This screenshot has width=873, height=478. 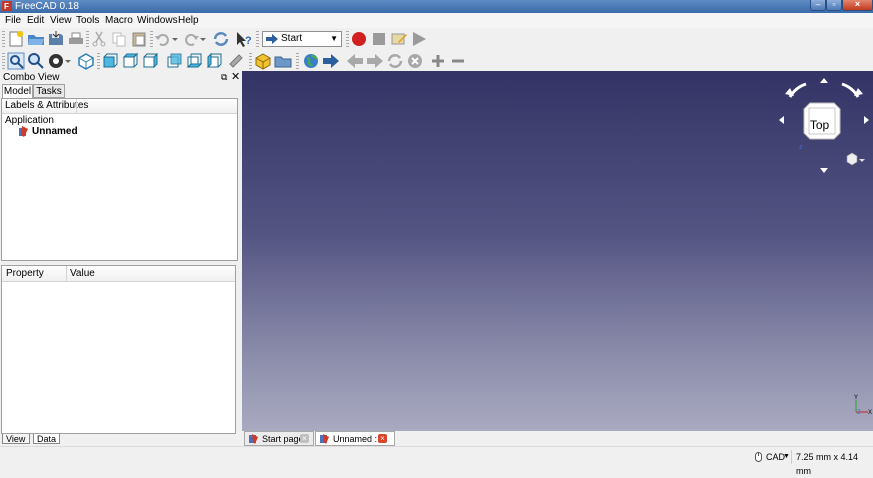 What do you see at coordinates (16, 61) in the screenshot?
I see `fit-all-icon` at bounding box center [16, 61].